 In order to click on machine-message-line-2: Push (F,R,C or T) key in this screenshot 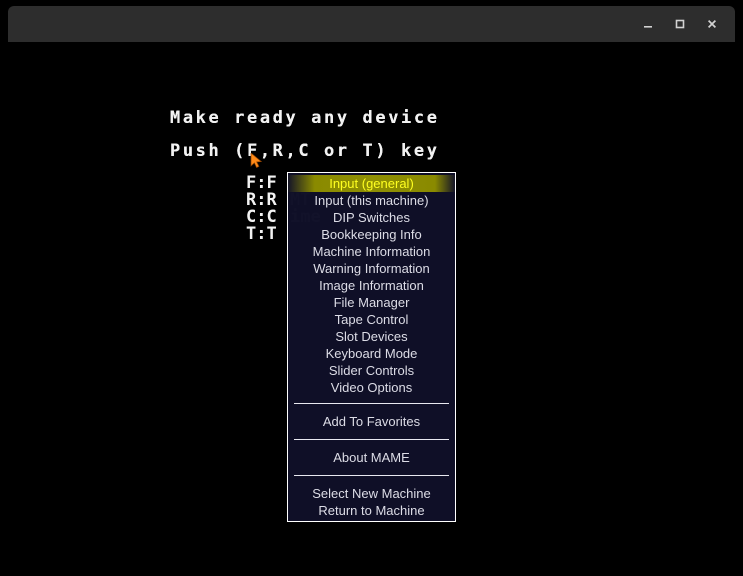, I will do `click(305, 151)`.